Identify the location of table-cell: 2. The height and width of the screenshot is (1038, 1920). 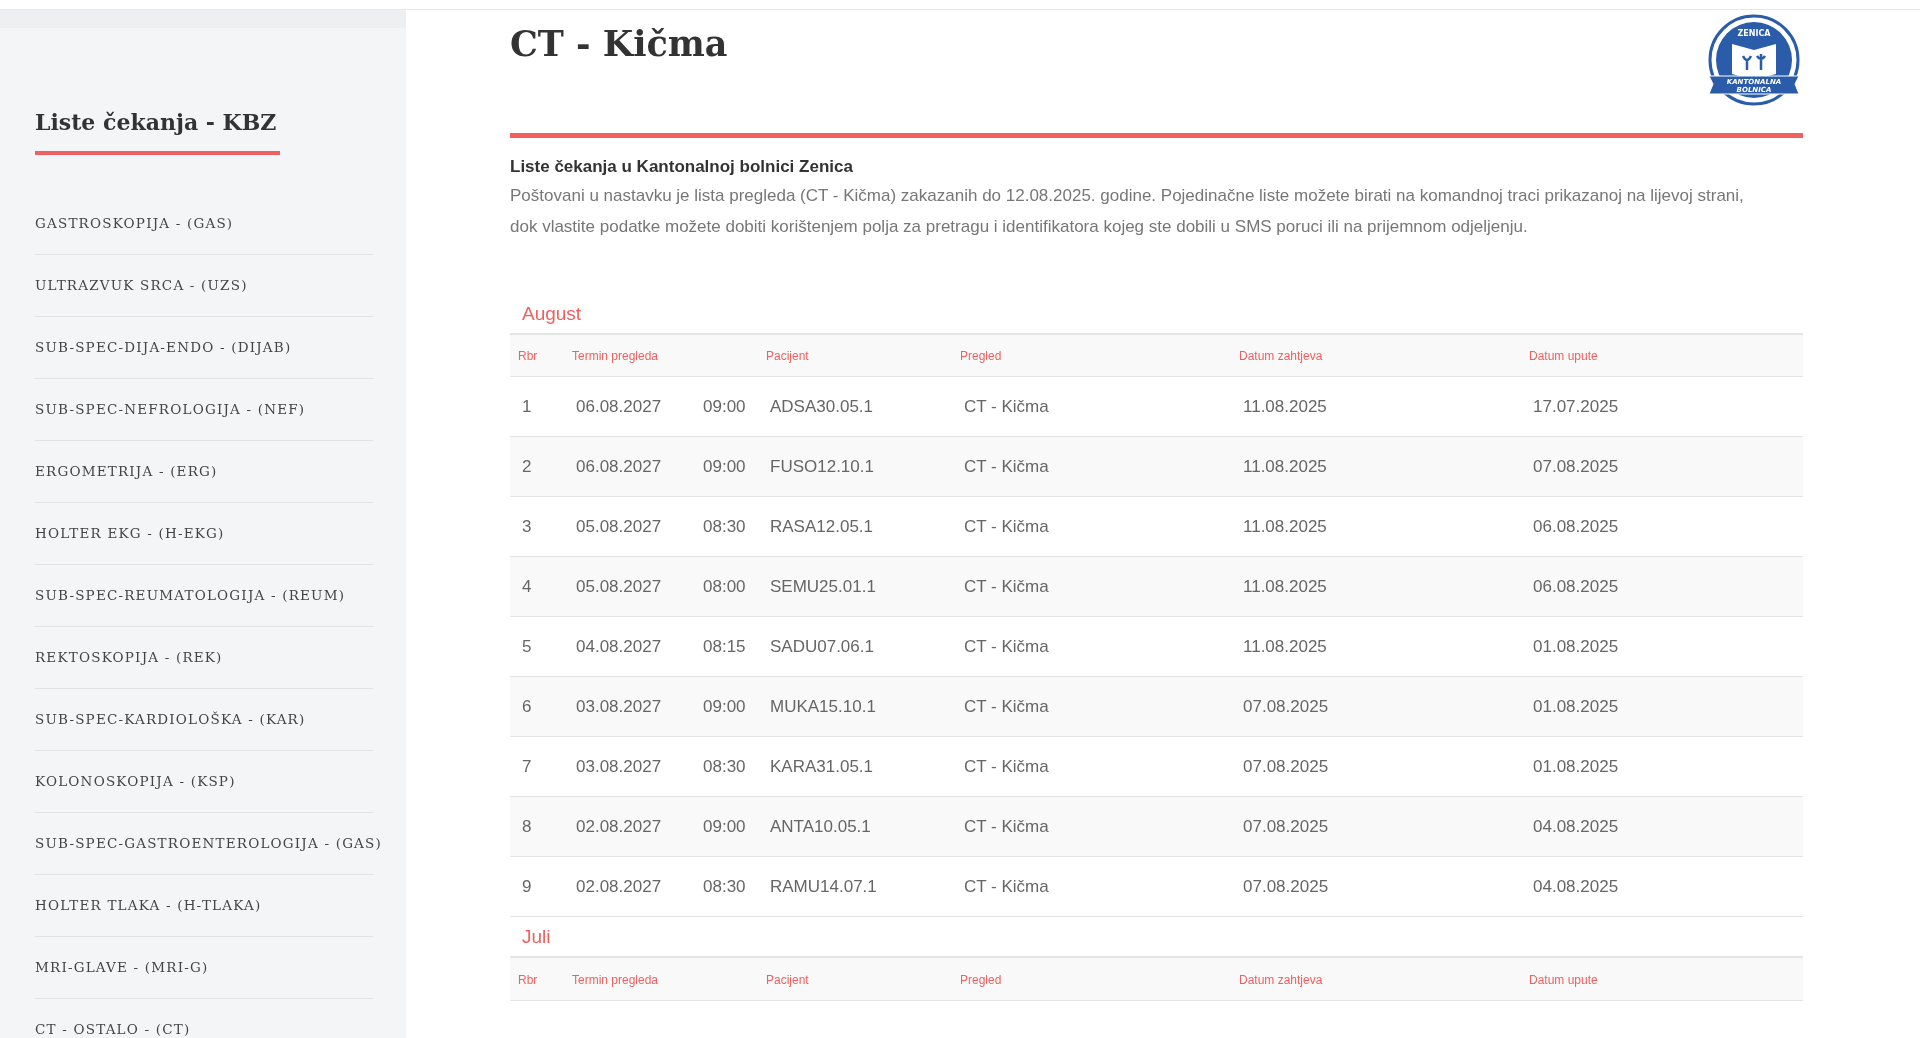
(527, 466).